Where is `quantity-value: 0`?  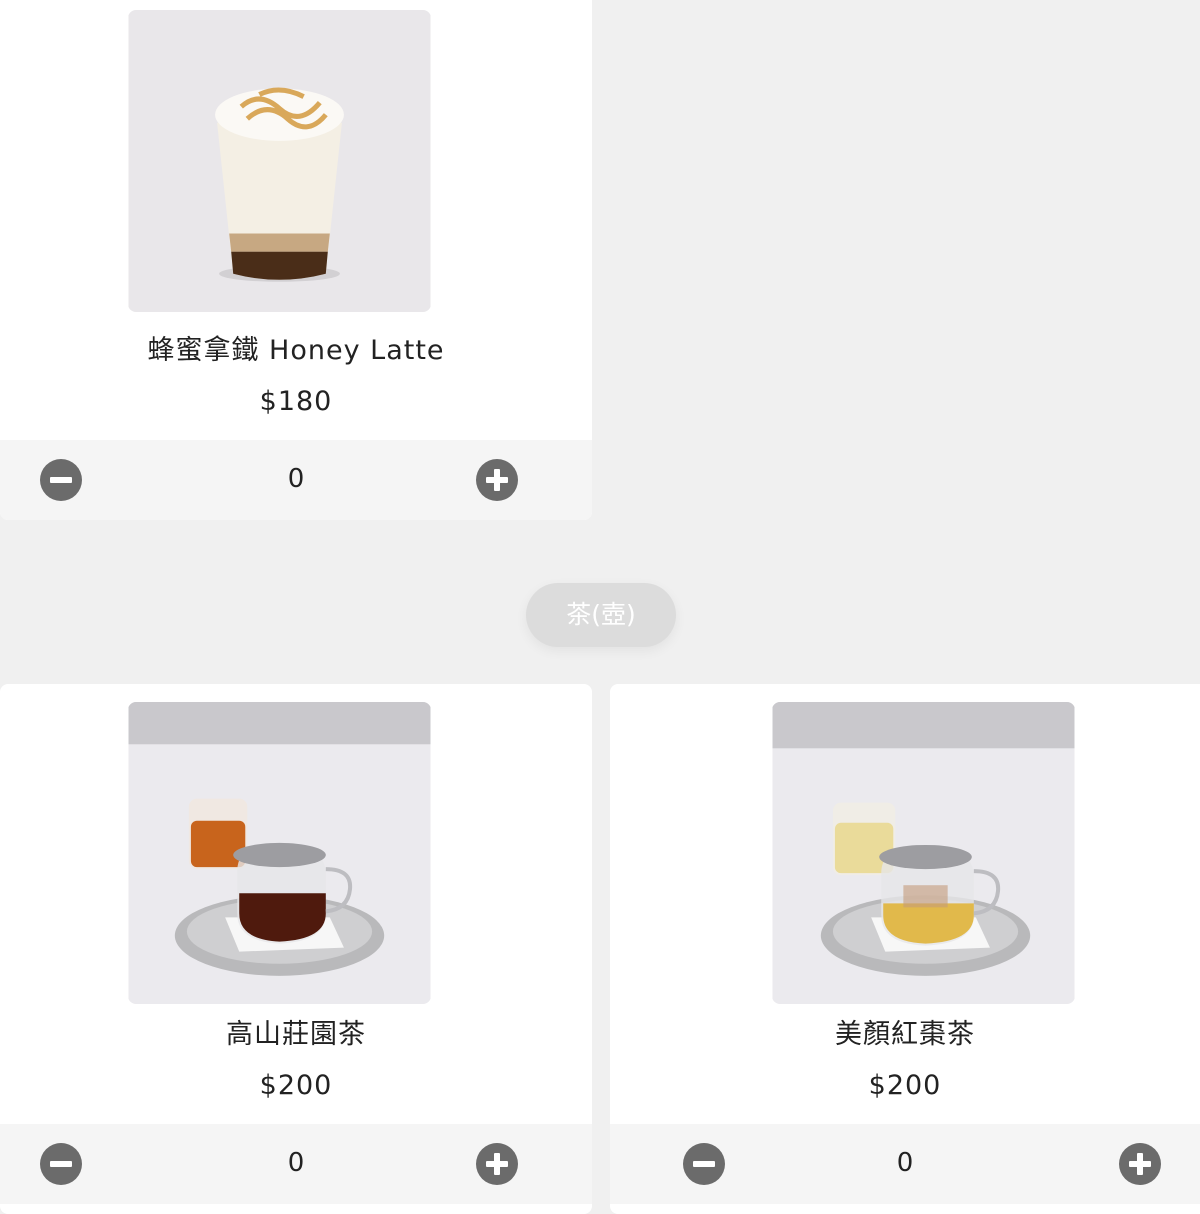
quantity-value: 0 is located at coordinates (905, 1163).